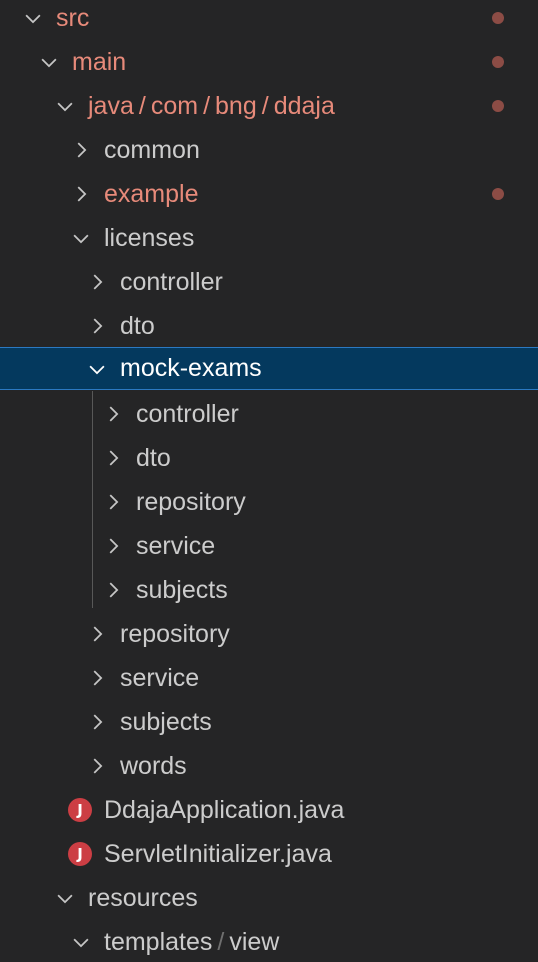 The width and height of the screenshot is (538, 962). I want to click on tree-row-label: src, so click(73, 18).